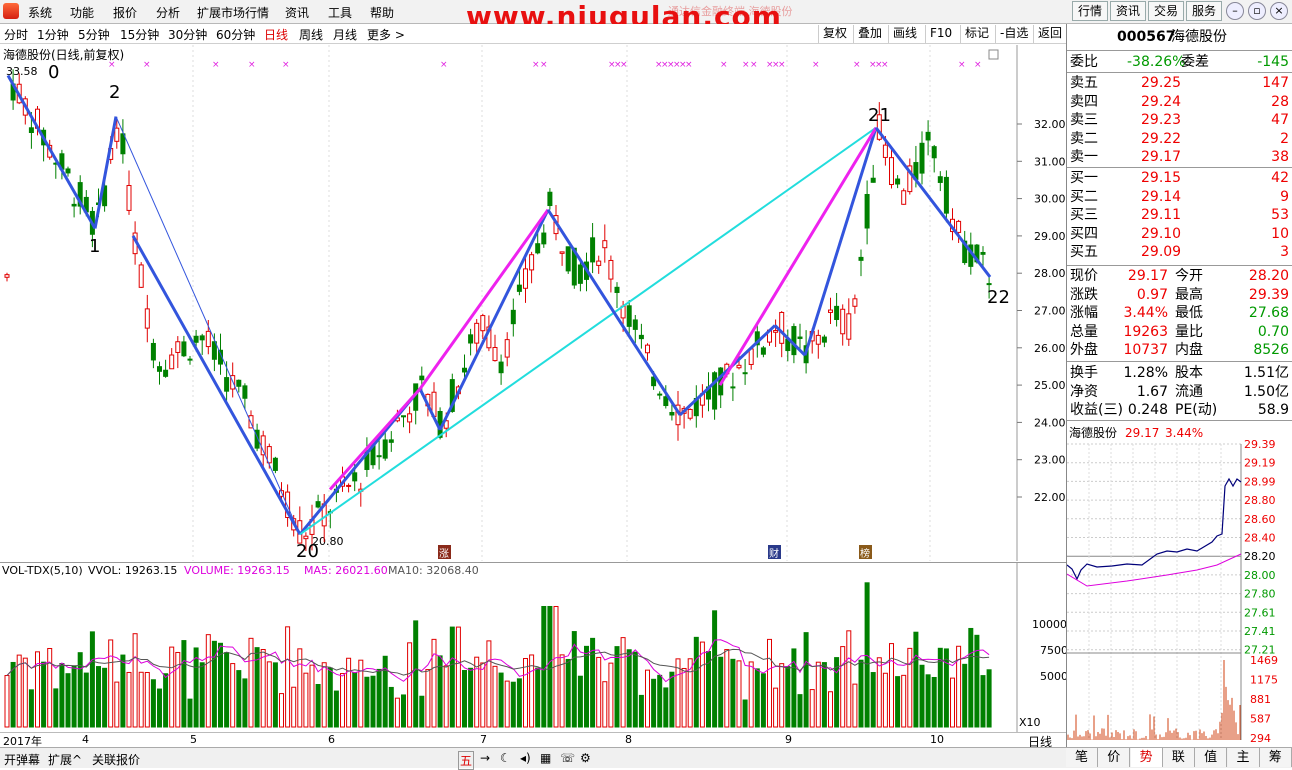  I want to click on date-axis: 2017年 4 5 6 7 8 9 10 日线, so click(533, 740).